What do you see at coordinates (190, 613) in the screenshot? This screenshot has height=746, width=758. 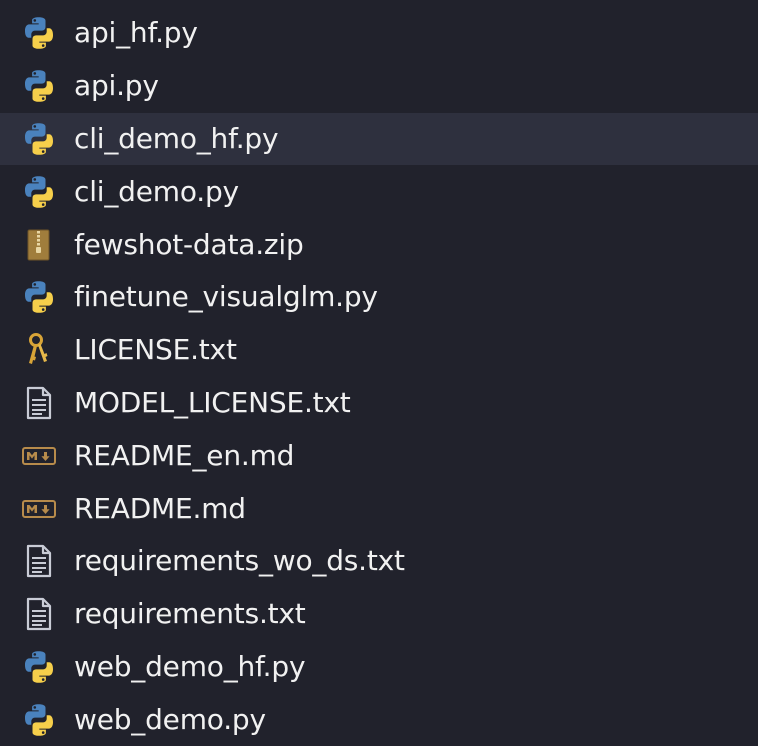 I see `file-name-label: requirements.txt` at bounding box center [190, 613].